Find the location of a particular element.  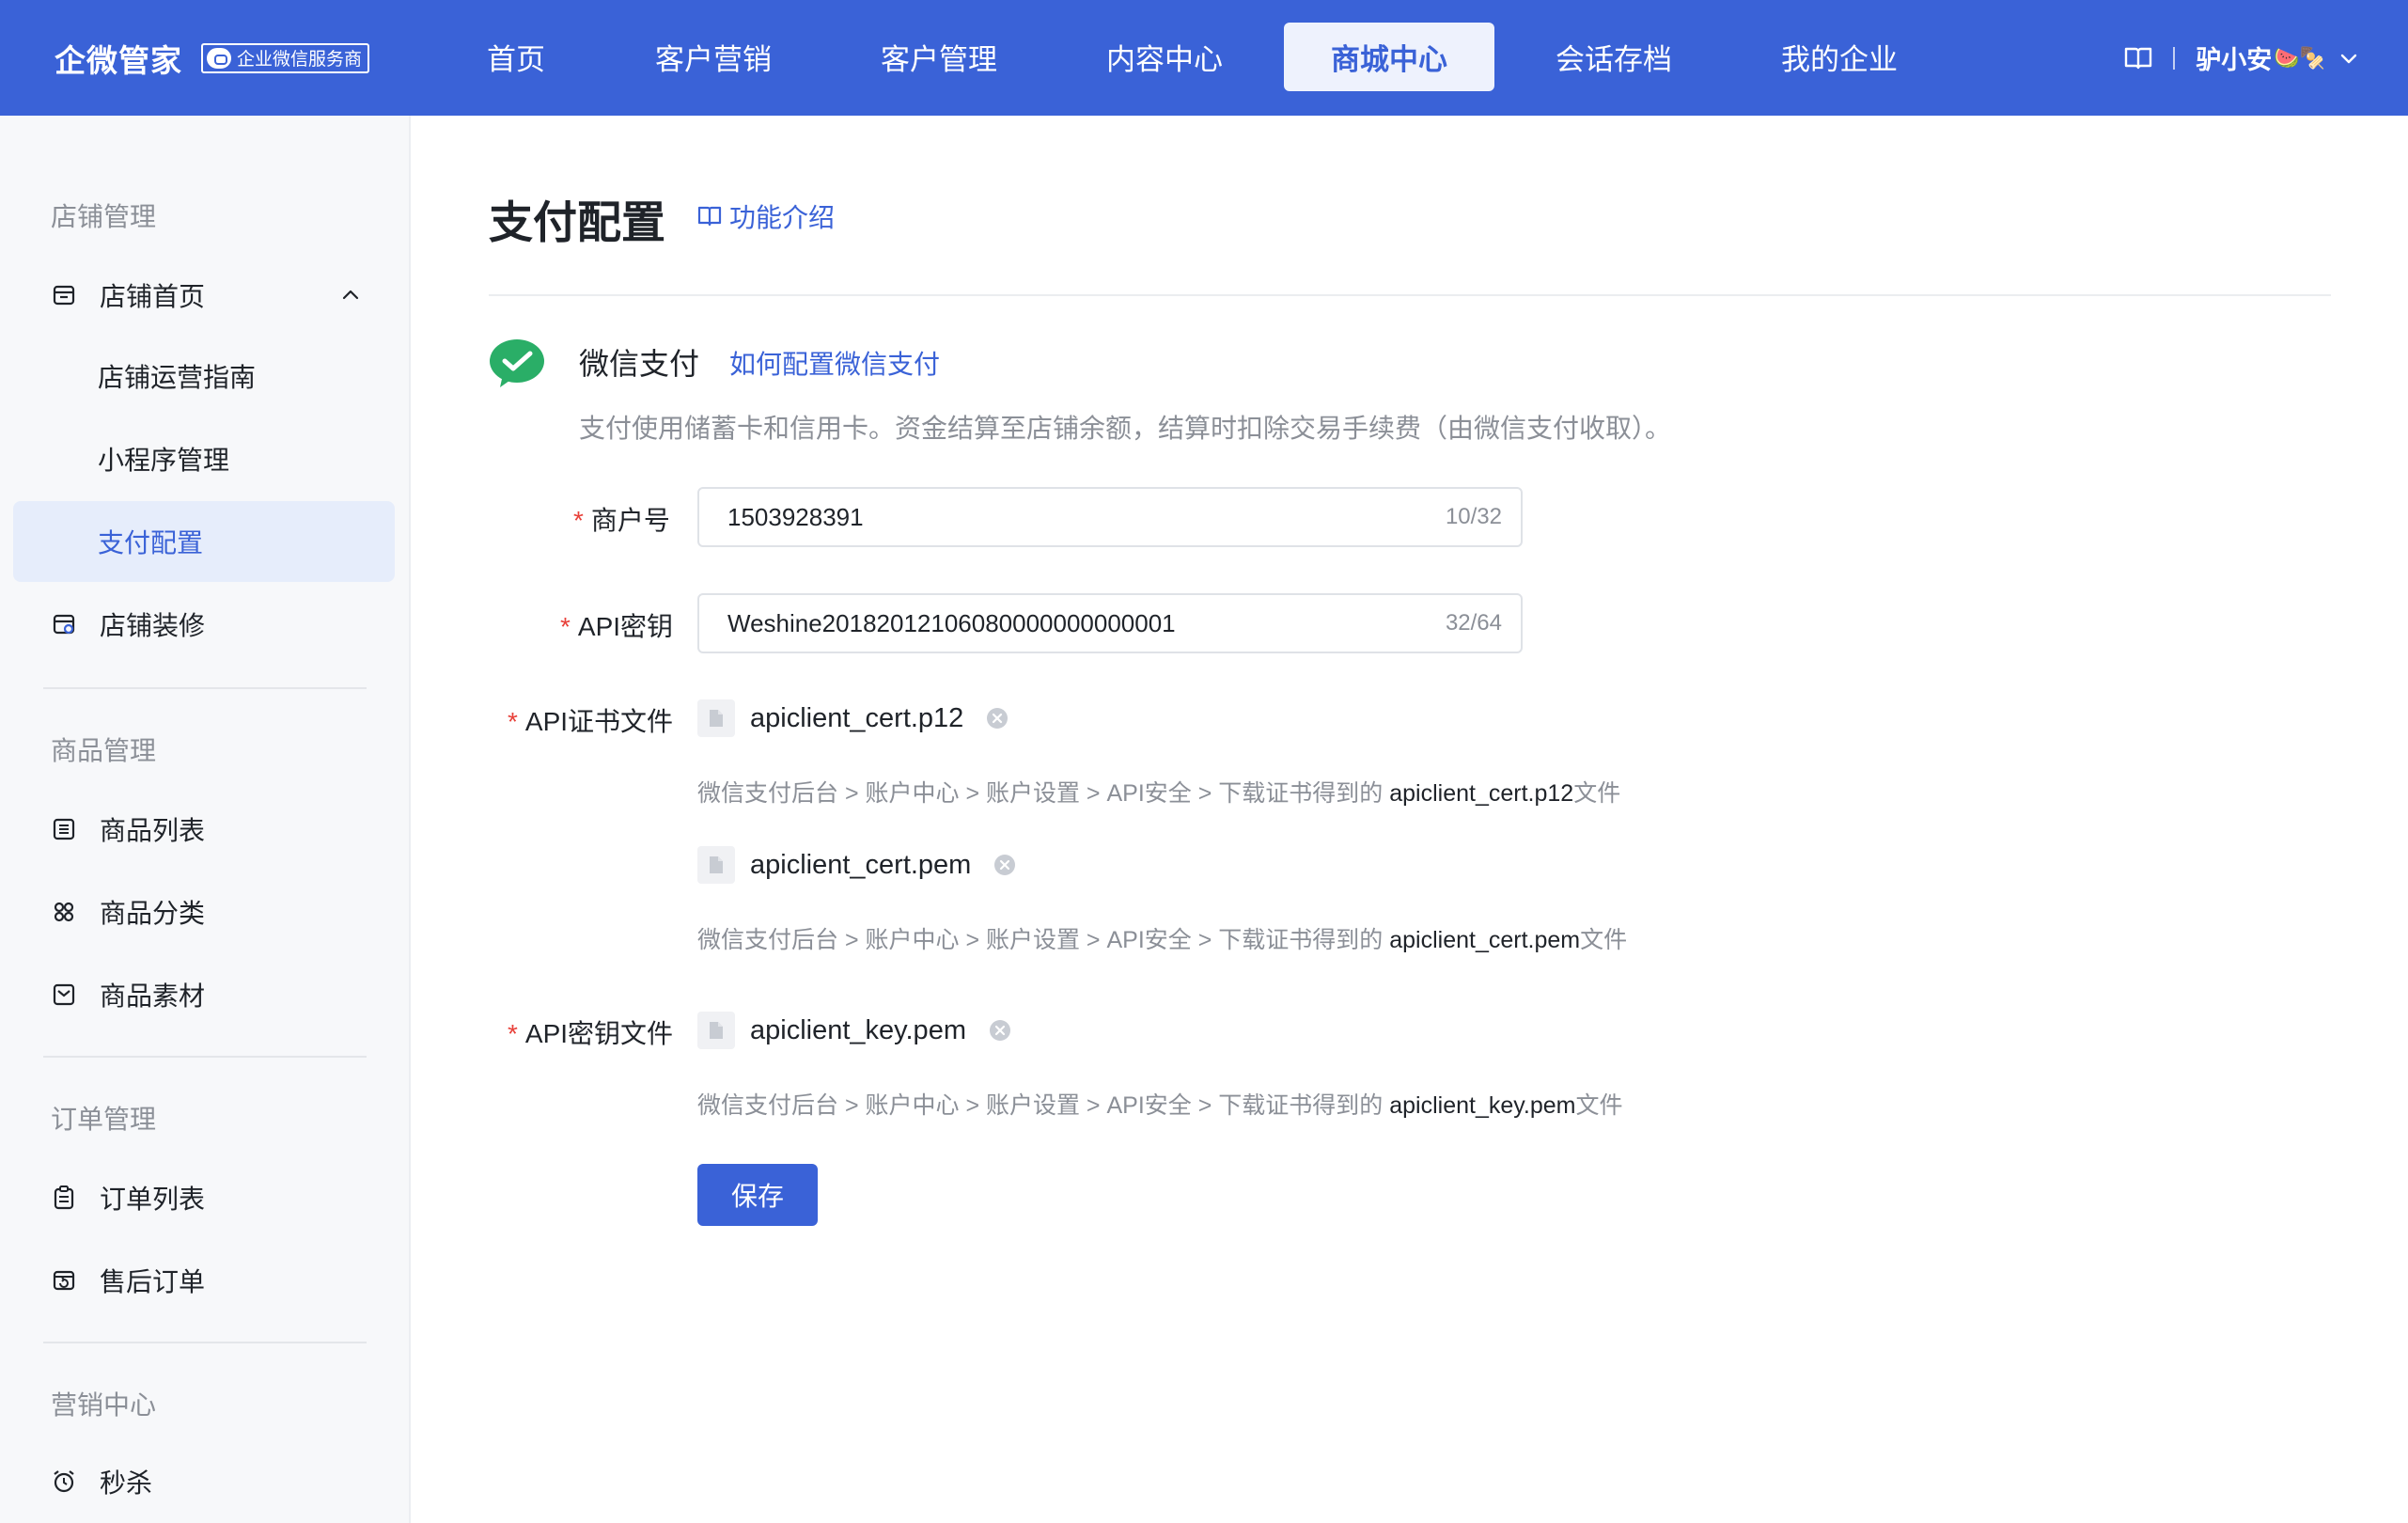

user-name: 驴小安 is located at coordinates (2234, 57).